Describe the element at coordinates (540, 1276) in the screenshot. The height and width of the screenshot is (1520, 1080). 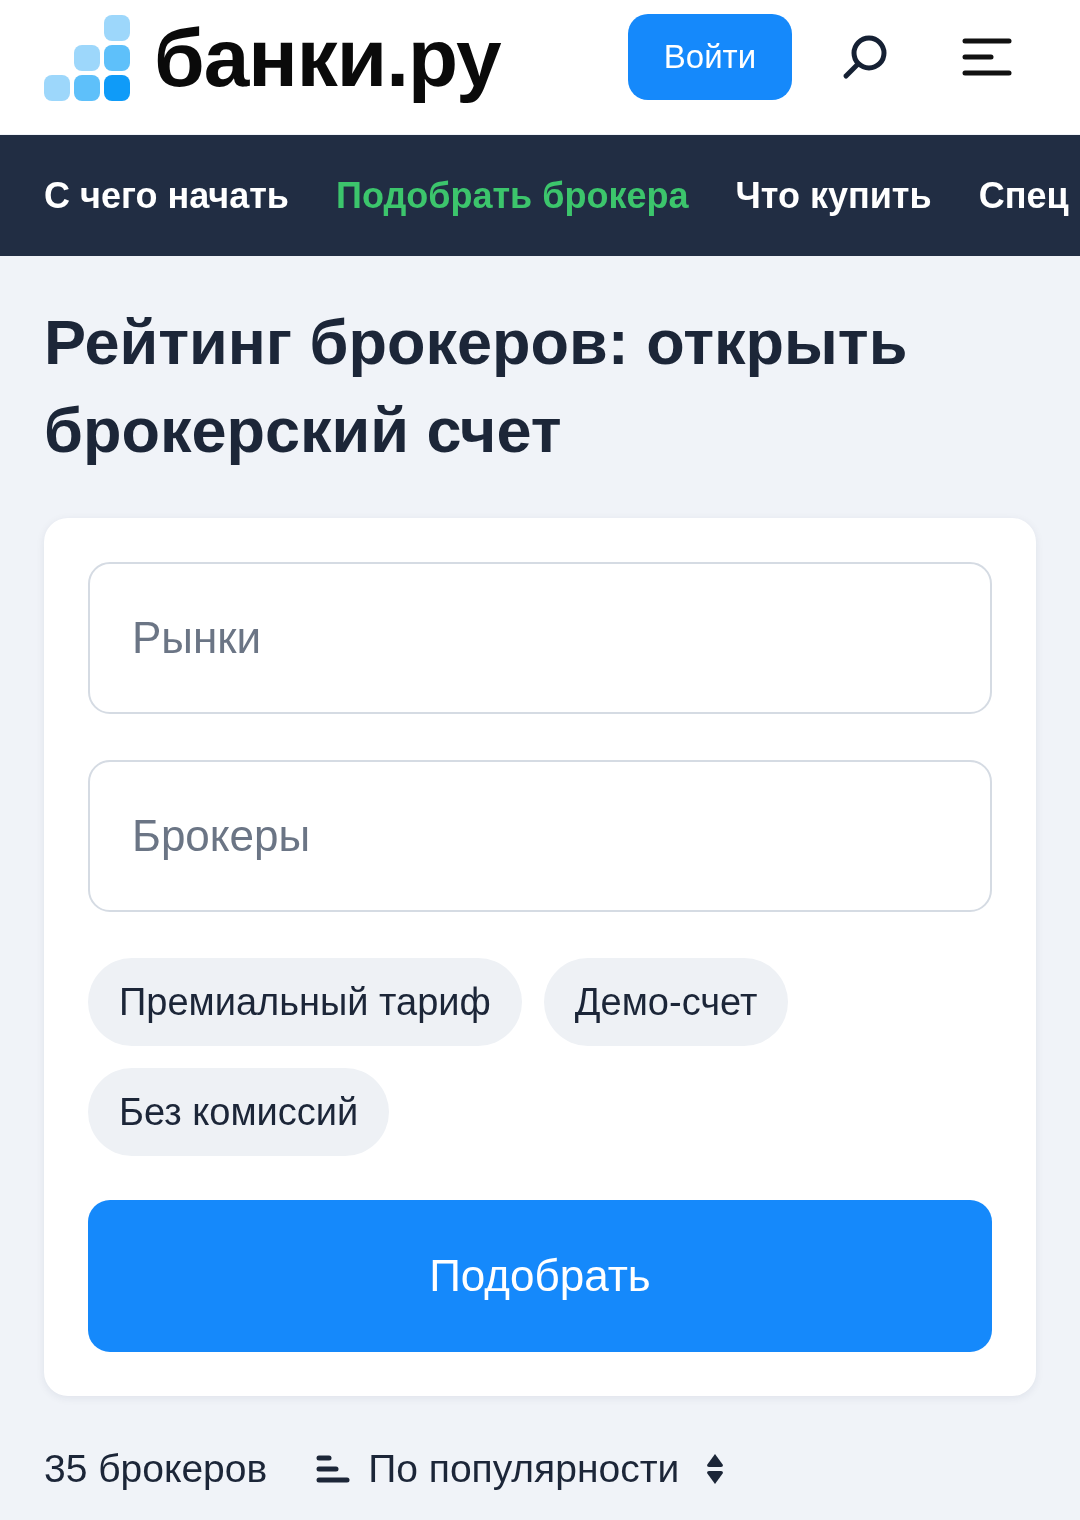
I see `submit-button: Подобрать` at that location.